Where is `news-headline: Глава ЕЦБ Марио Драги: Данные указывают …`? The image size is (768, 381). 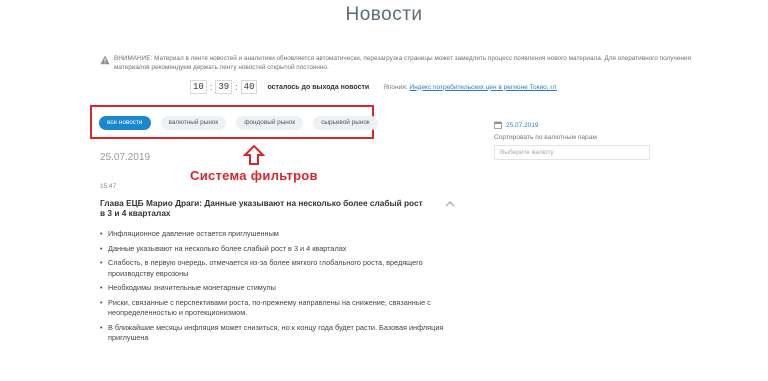
news-headline: Глава ЕЦБ Марио Драги: Данные указывают … is located at coordinates (265, 208).